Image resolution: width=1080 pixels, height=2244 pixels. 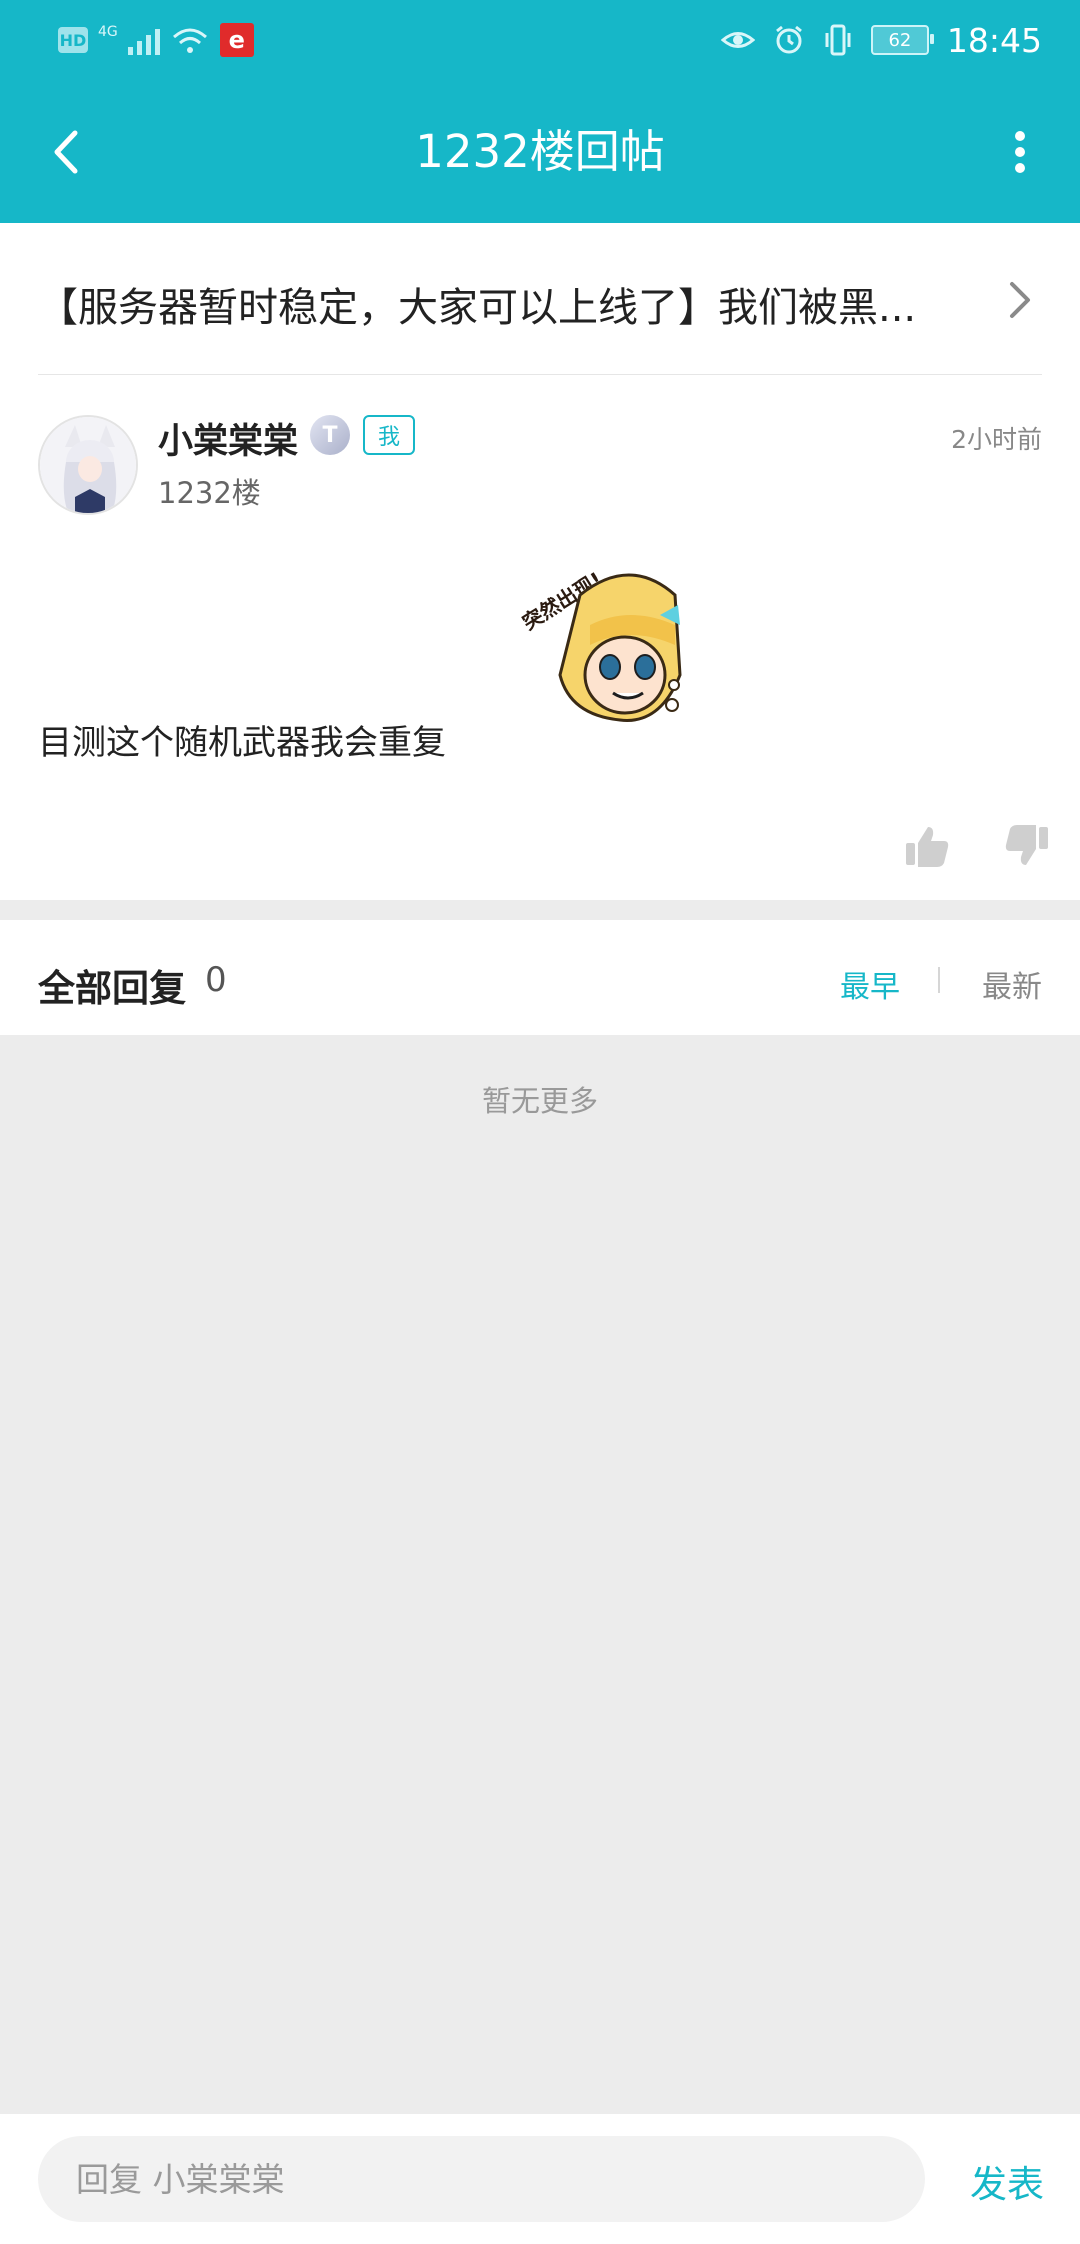 I want to click on back-arrow-icon, so click(x=66, y=152).